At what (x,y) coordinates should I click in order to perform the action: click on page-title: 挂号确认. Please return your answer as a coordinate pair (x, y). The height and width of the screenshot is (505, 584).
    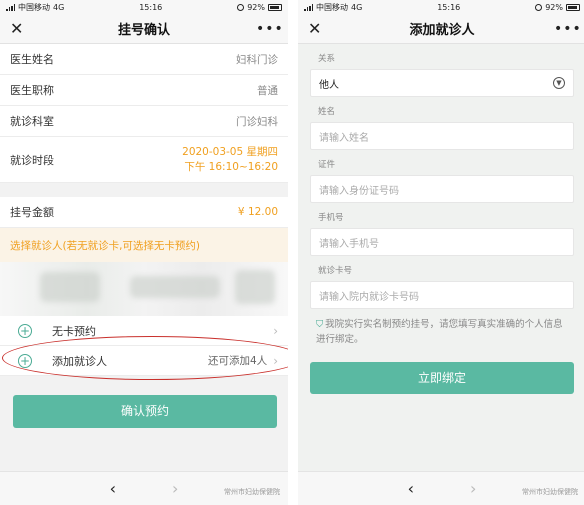
    Looking at the image, I should click on (143, 30).